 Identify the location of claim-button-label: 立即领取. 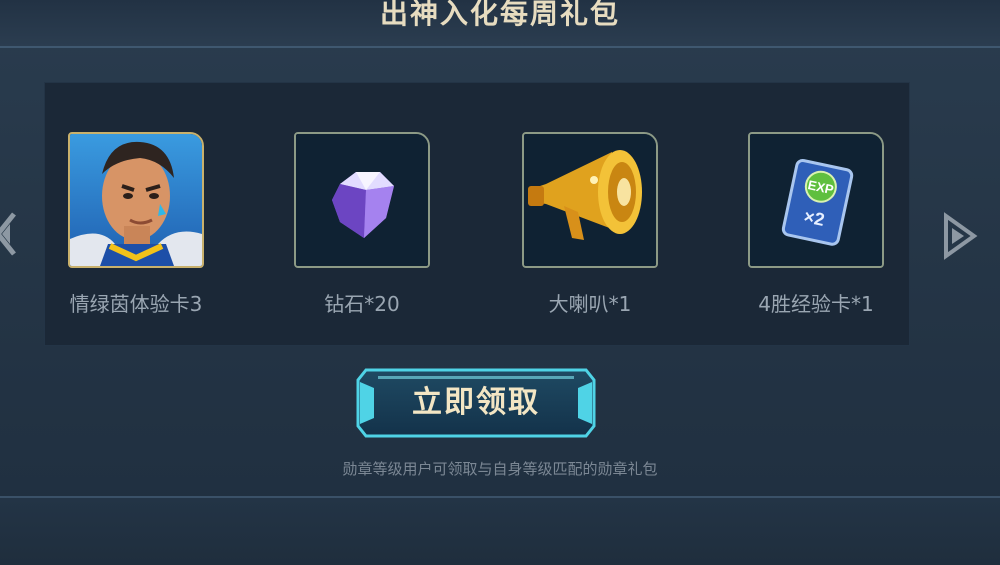
(476, 402).